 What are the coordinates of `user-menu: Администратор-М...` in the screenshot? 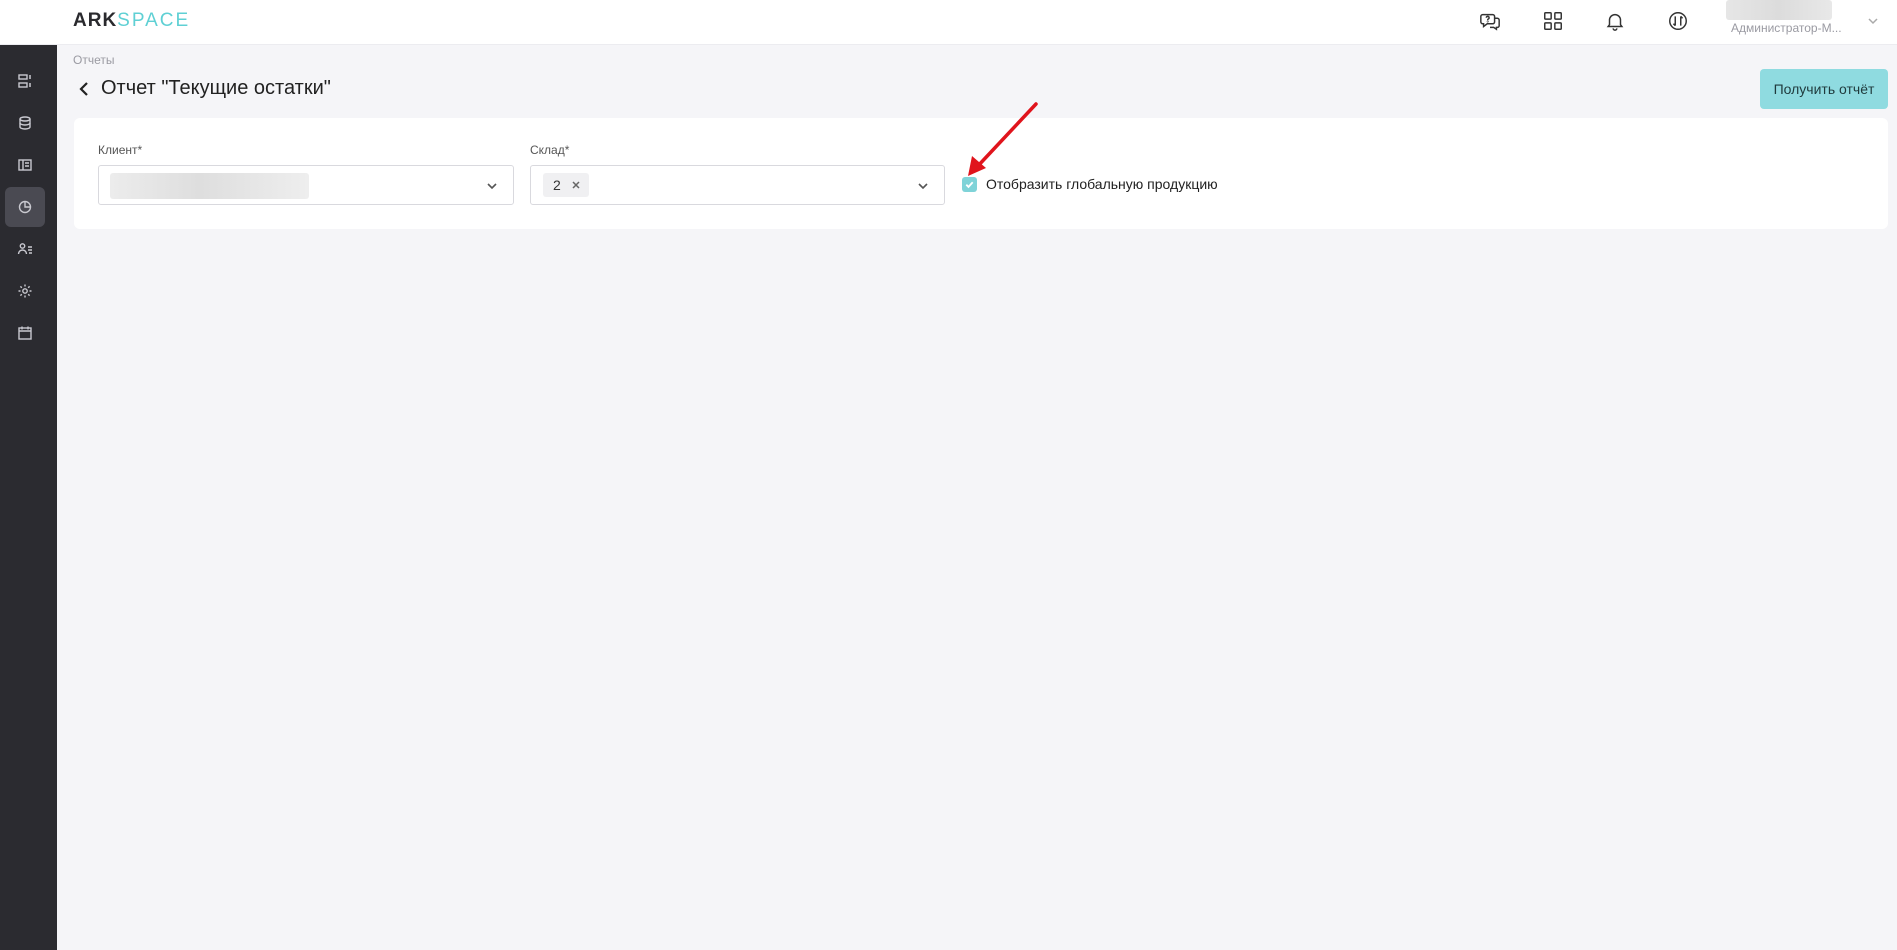 It's located at (1801, 22).